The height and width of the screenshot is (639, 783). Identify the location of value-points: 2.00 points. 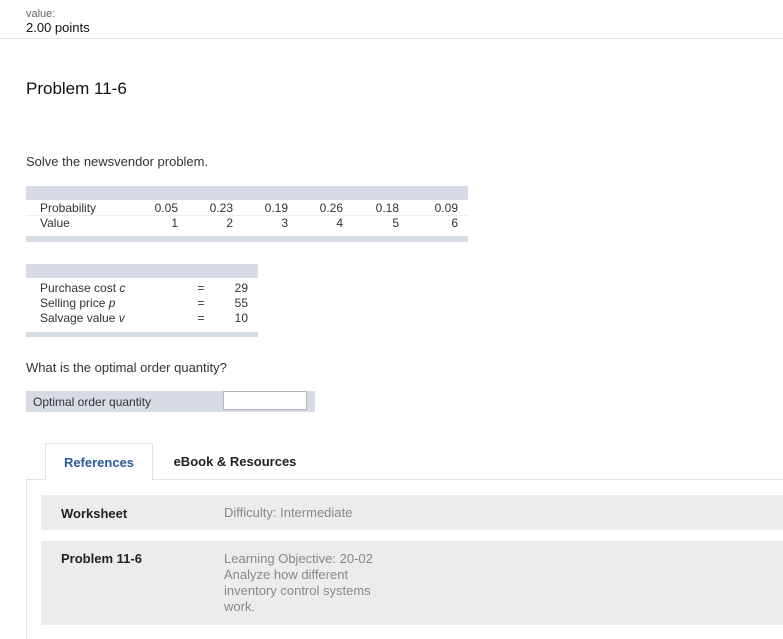
(58, 27).